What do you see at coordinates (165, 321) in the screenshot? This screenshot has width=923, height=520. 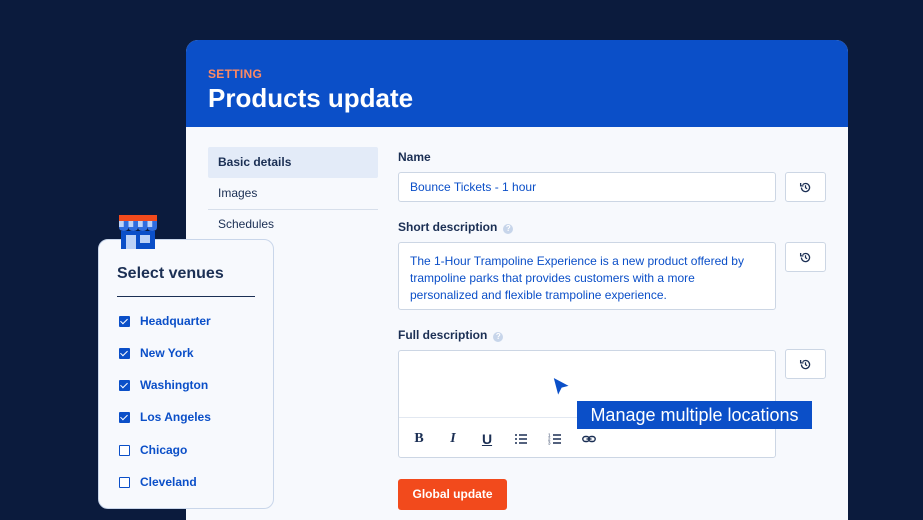 I see `venue-option-headquarter: Headquarter` at bounding box center [165, 321].